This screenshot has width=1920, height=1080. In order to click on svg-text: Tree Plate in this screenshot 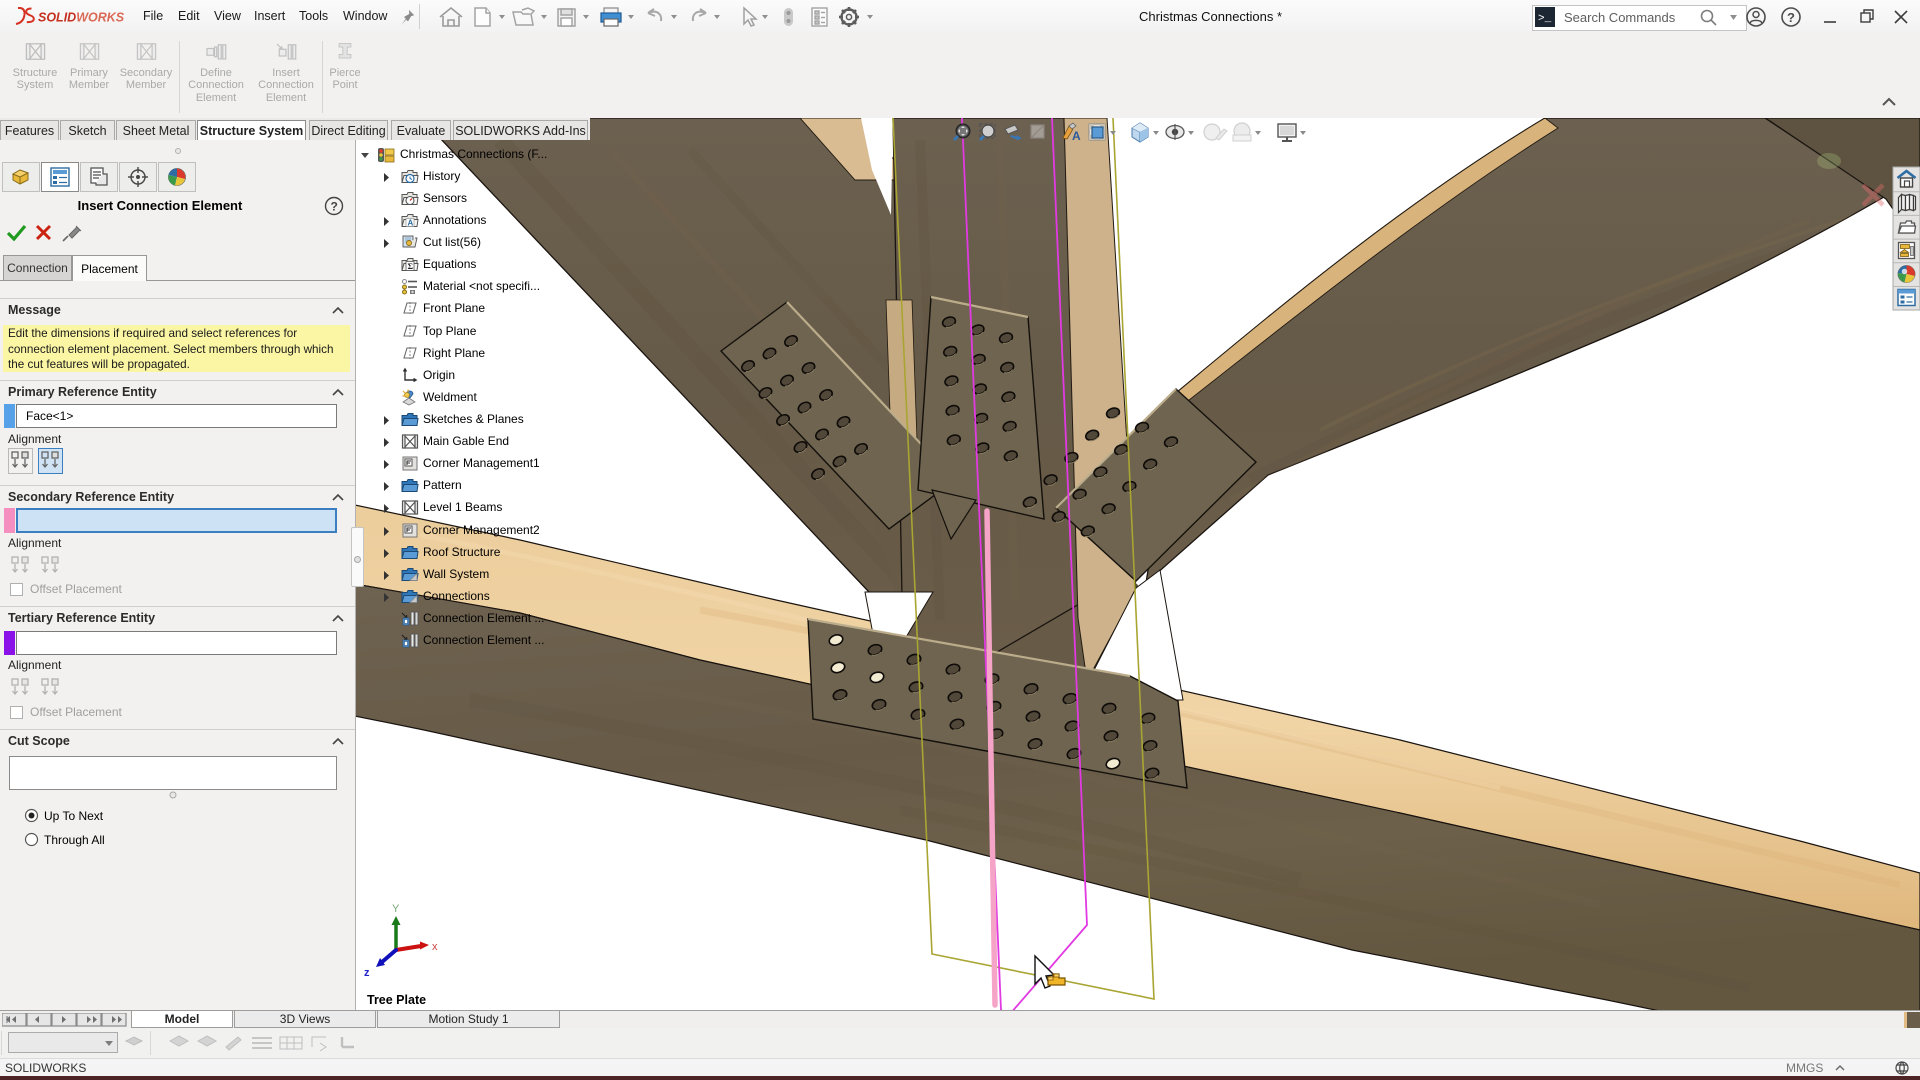, I will do `click(396, 1000)`.